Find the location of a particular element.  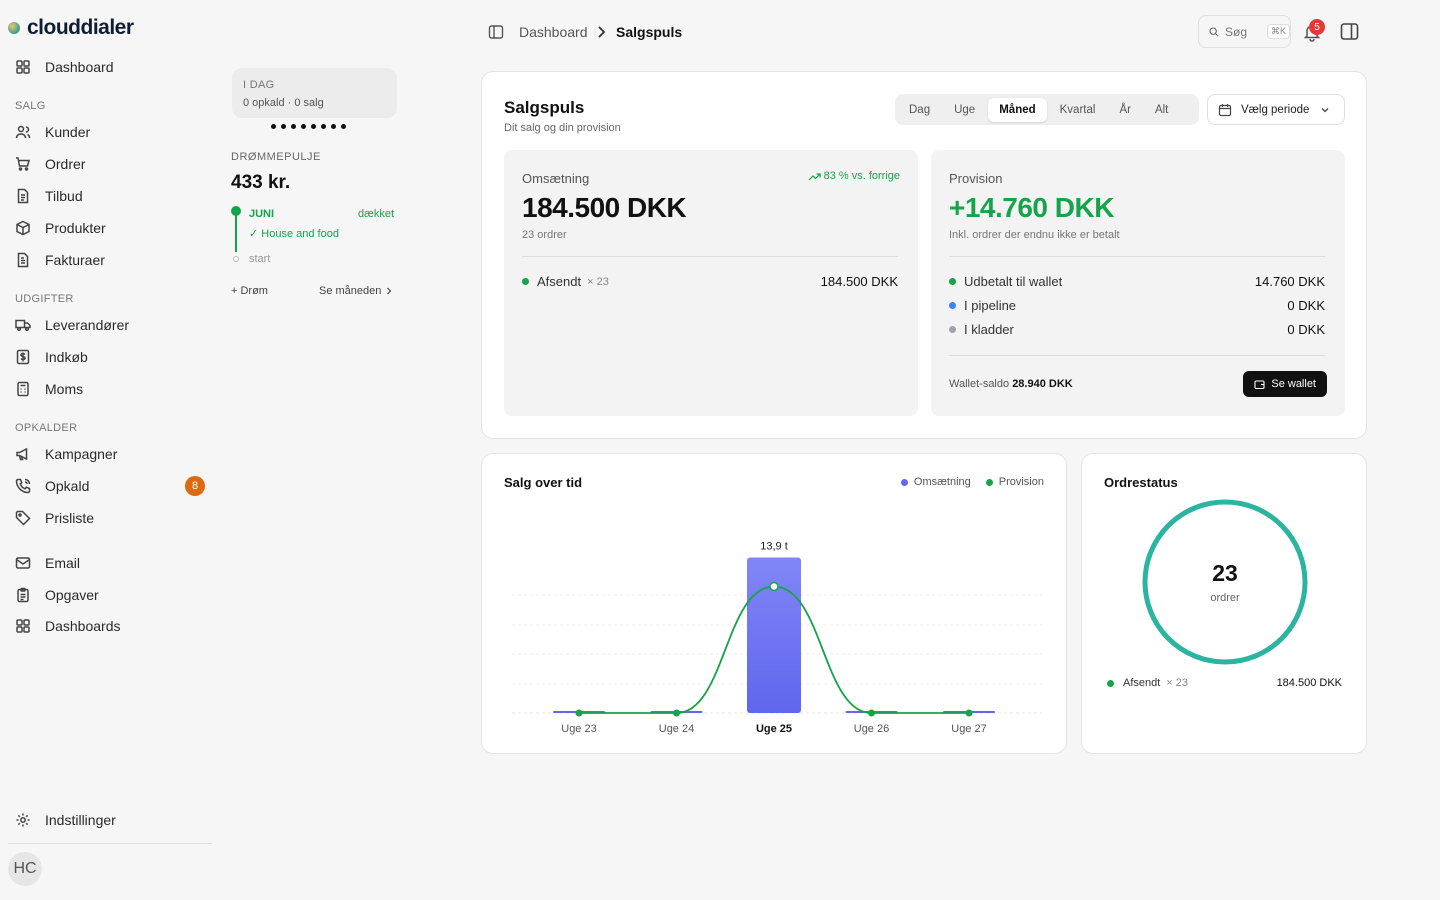

users-icon is located at coordinates (23, 132).